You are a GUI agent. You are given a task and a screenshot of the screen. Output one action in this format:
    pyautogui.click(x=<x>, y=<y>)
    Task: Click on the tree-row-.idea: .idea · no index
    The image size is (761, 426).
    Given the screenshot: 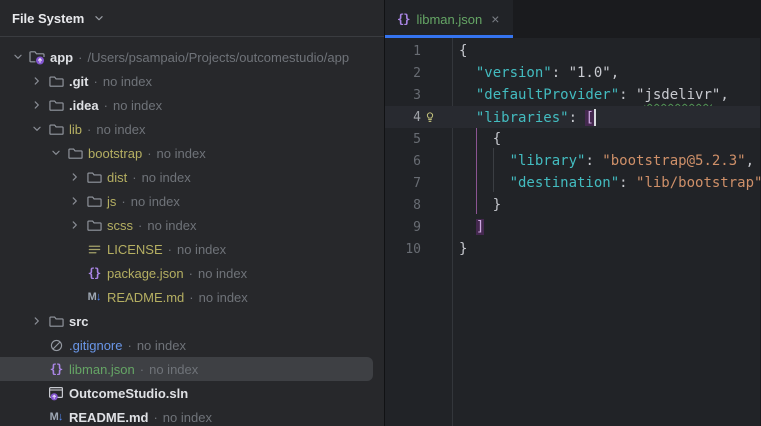 What is the action you would take?
    pyautogui.click(x=192, y=105)
    